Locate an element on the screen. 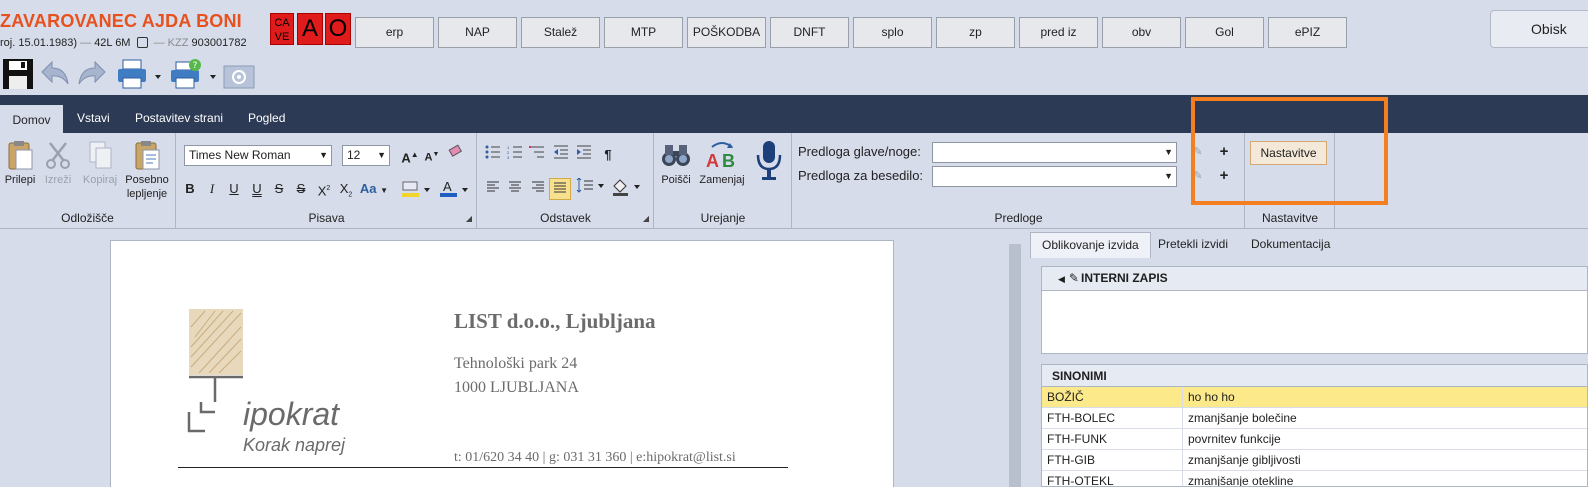 Image resolution: width=1588 pixels, height=487 pixels. align-right-icon is located at coordinates (538, 189).